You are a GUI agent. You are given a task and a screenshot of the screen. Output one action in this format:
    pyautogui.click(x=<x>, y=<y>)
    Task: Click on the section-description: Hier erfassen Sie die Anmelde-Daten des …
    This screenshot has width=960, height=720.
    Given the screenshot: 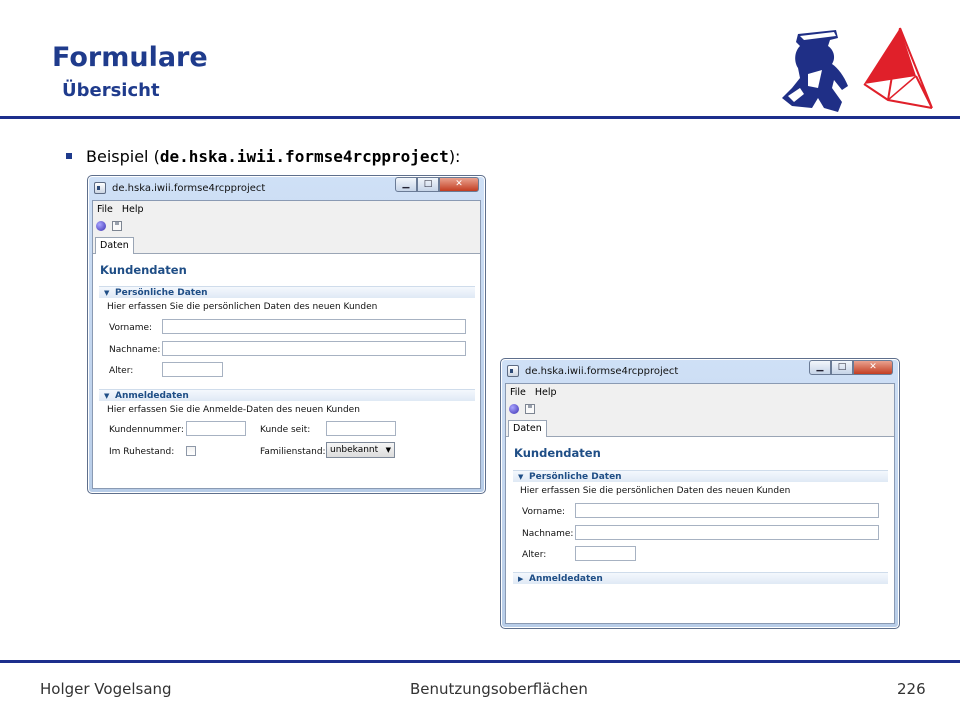 What is the action you would take?
    pyautogui.click(x=233, y=410)
    